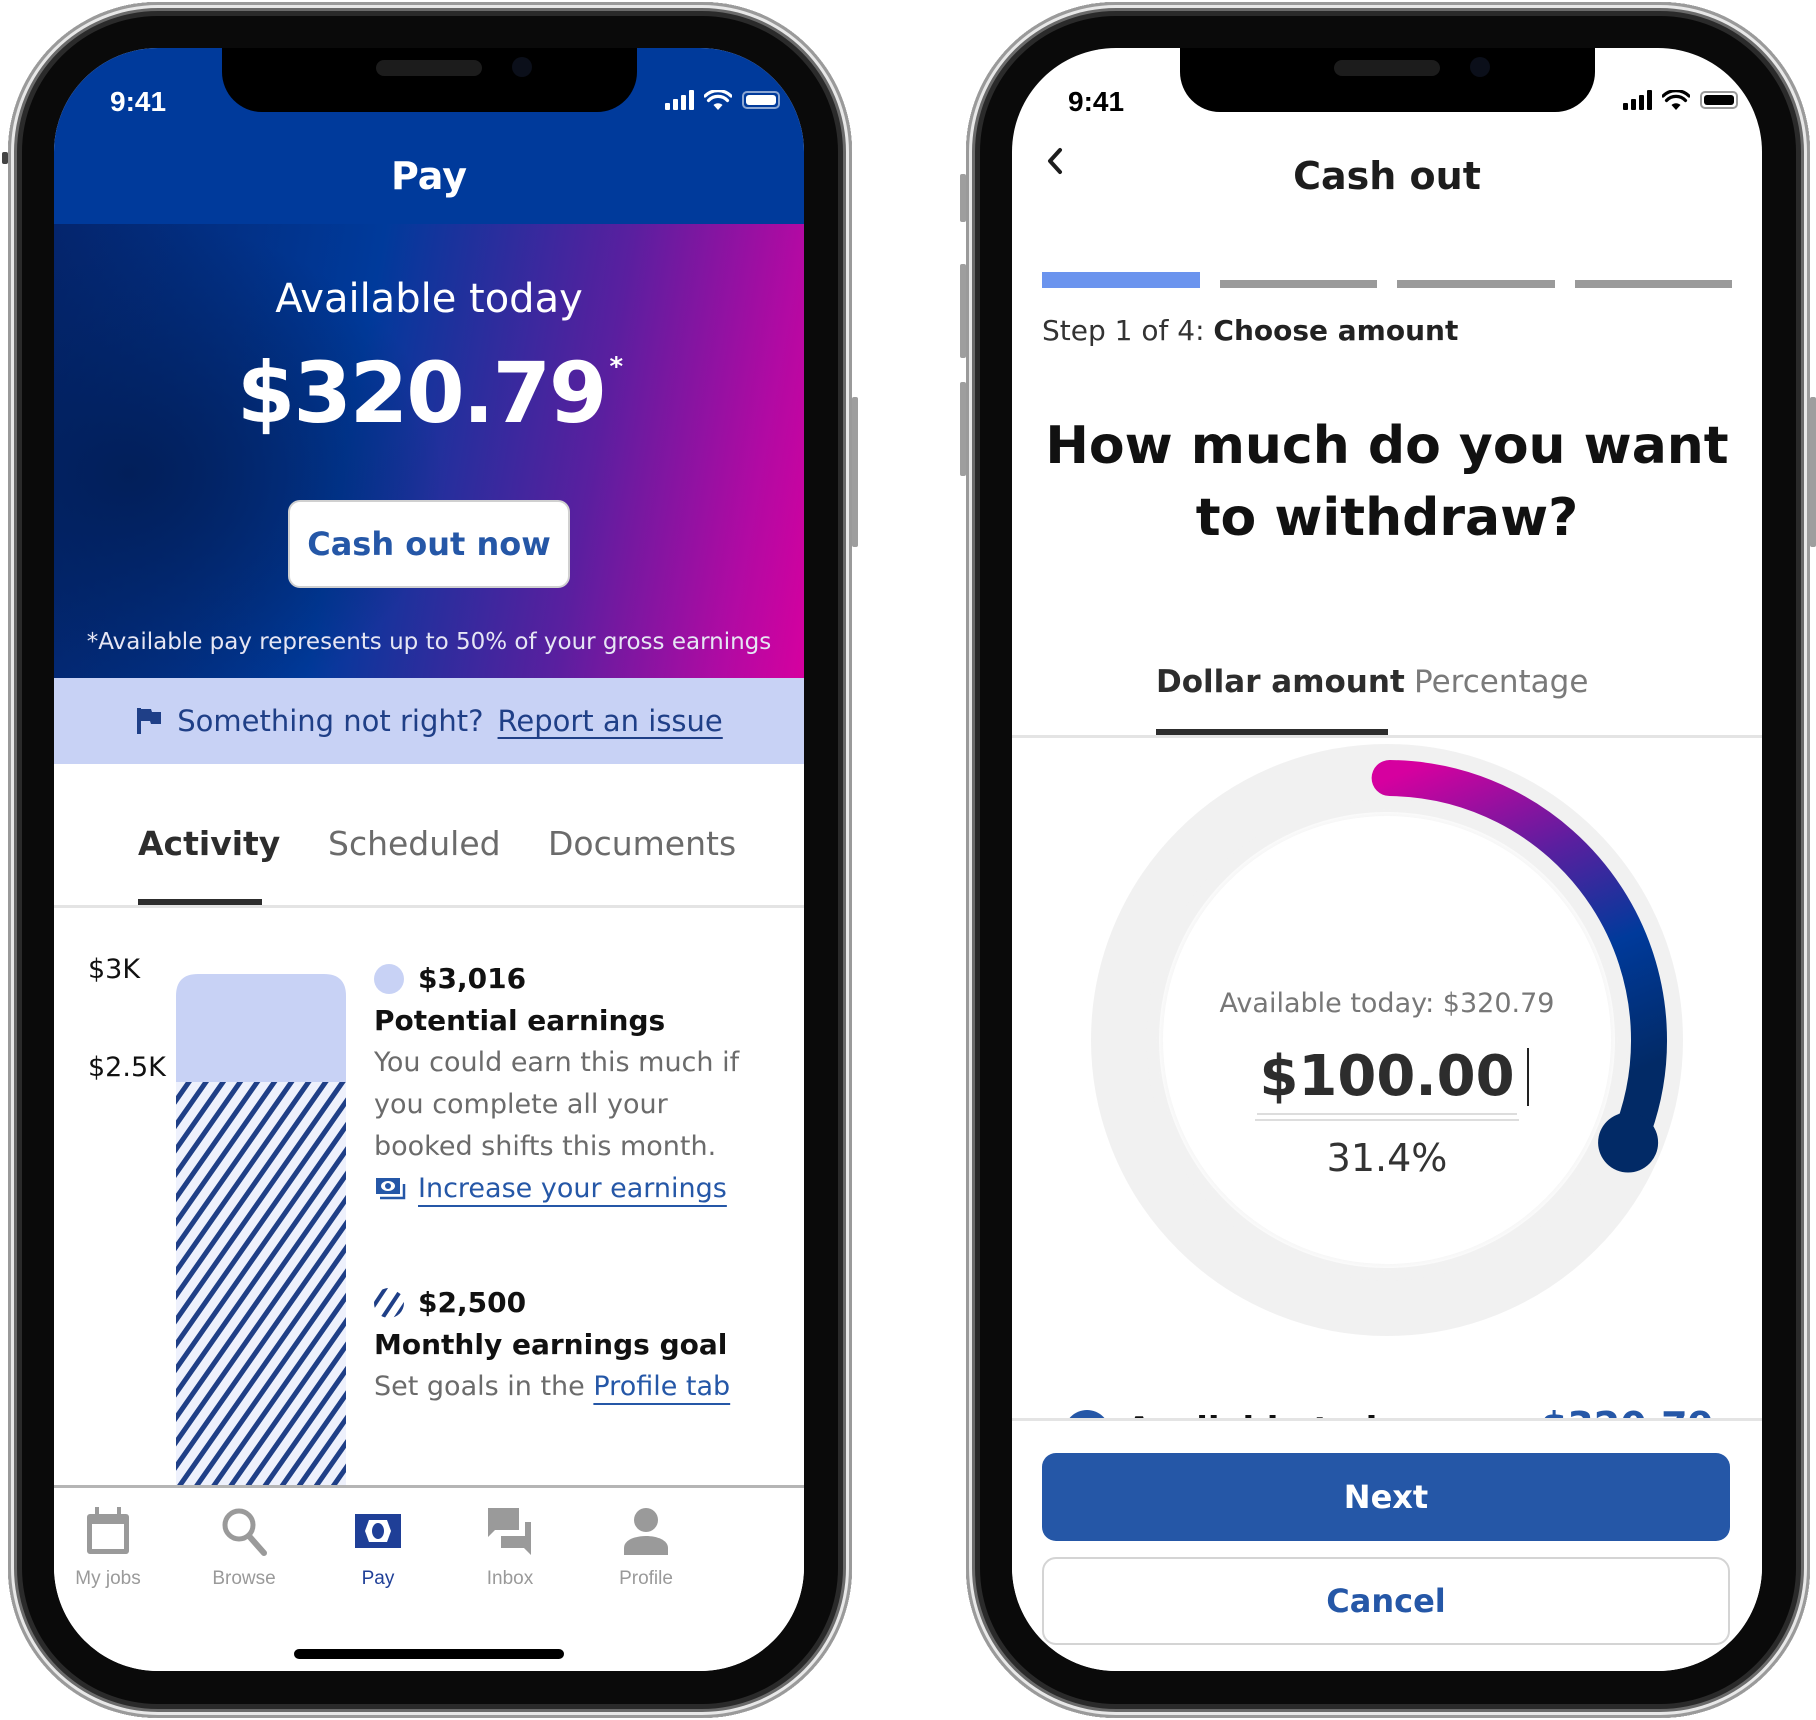 The width and height of the screenshot is (1816, 1720). What do you see at coordinates (1387, 176) in the screenshot?
I see `page-title: Cash out` at bounding box center [1387, 176].